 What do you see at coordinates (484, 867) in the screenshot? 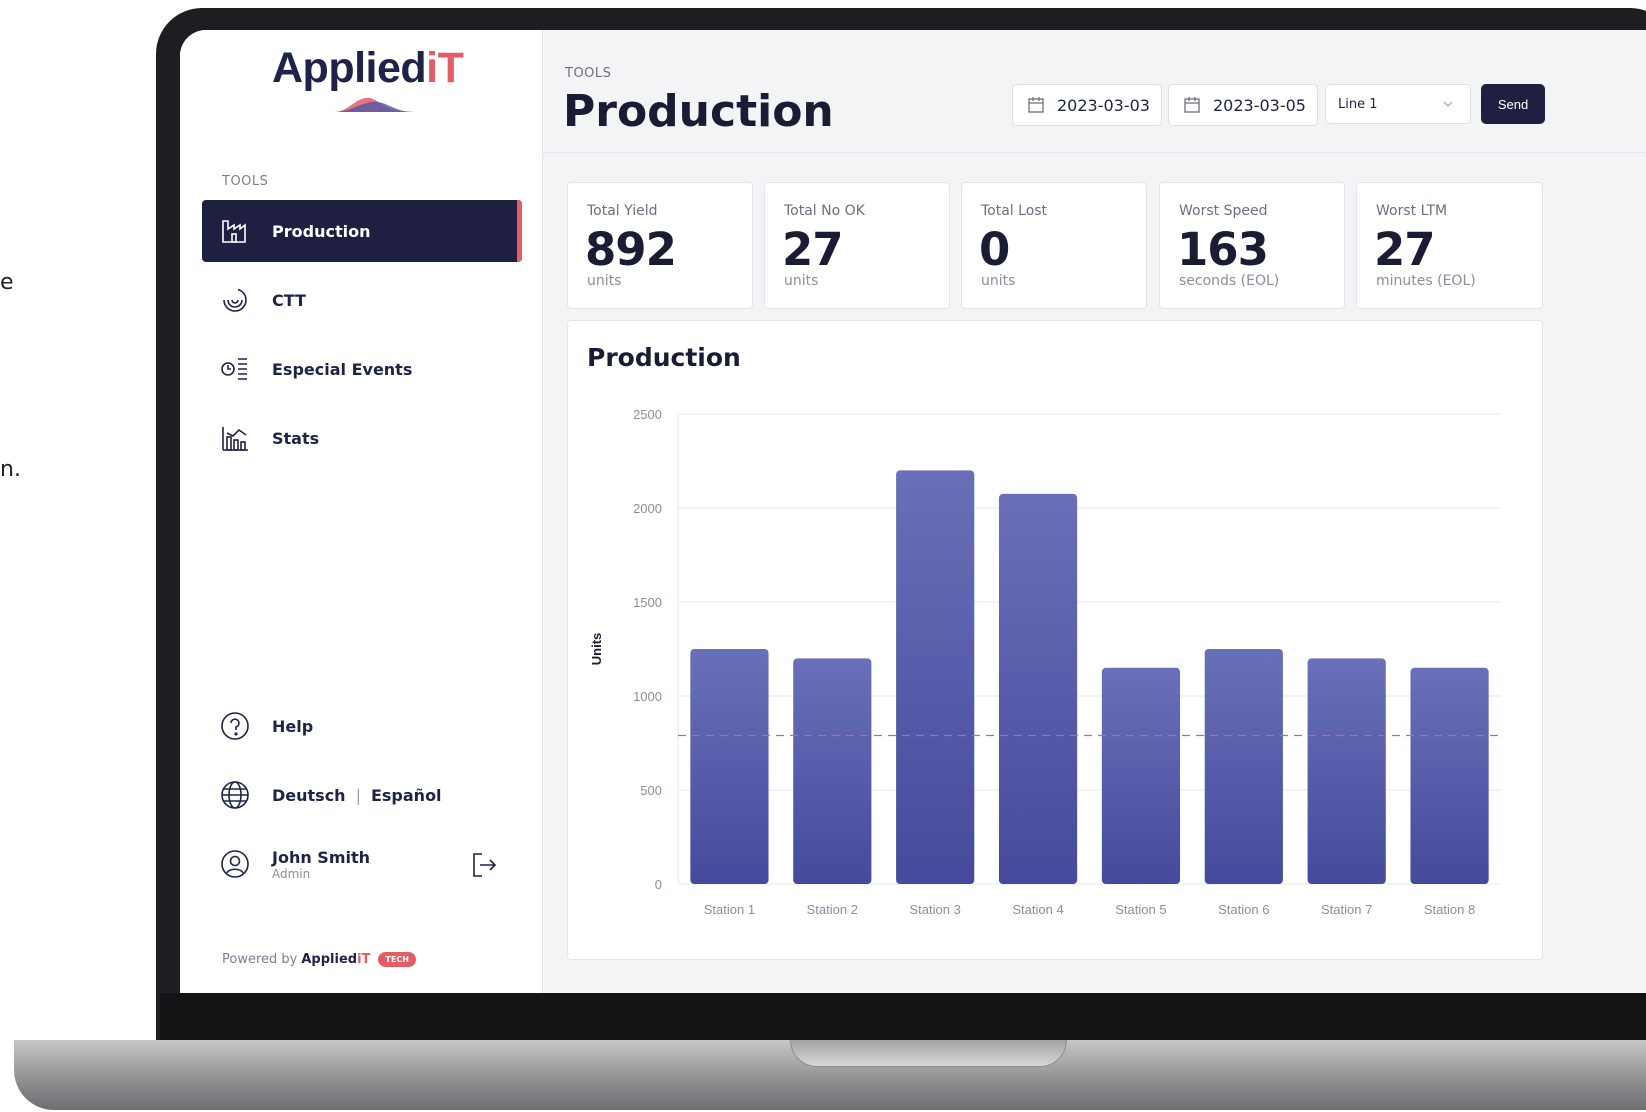
I see `logout-icon` at bounding box center [484, 867].